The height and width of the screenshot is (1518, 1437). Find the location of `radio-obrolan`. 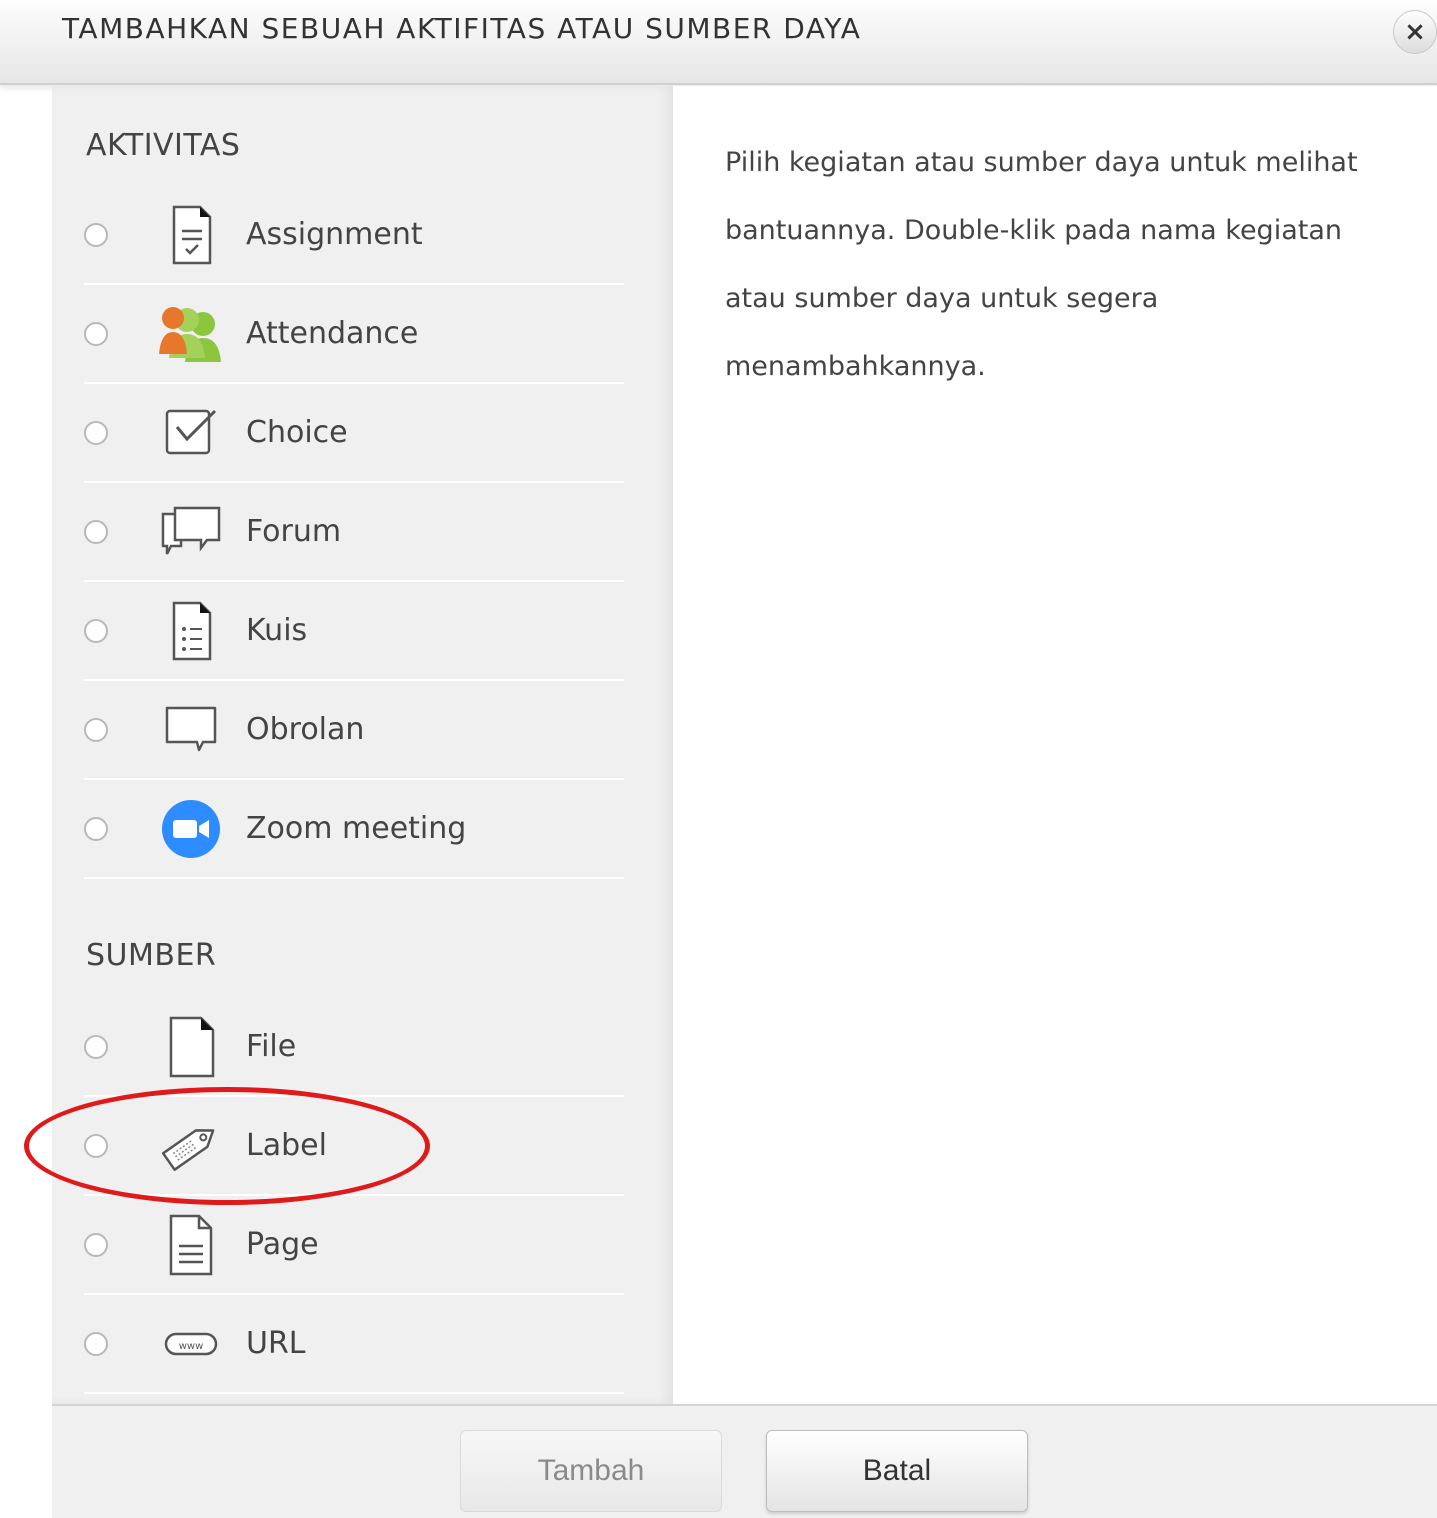

radio-obrolan is located at coordinates (96, 729).